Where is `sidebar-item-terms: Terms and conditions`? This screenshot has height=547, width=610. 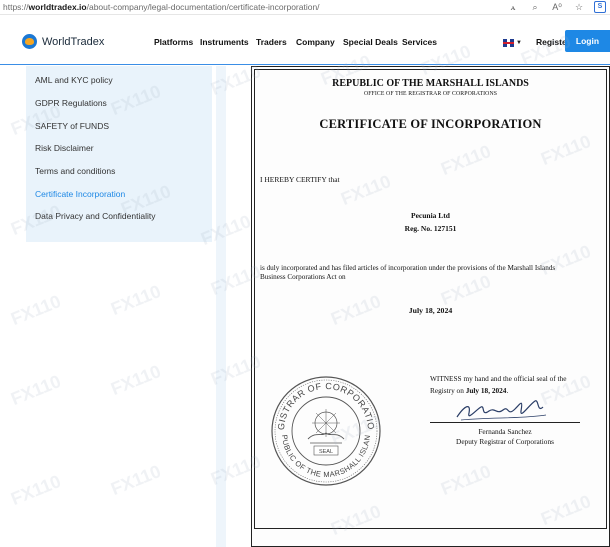 sidebar-item-terms: Terms and conditions is located at coordinates (75, 171).